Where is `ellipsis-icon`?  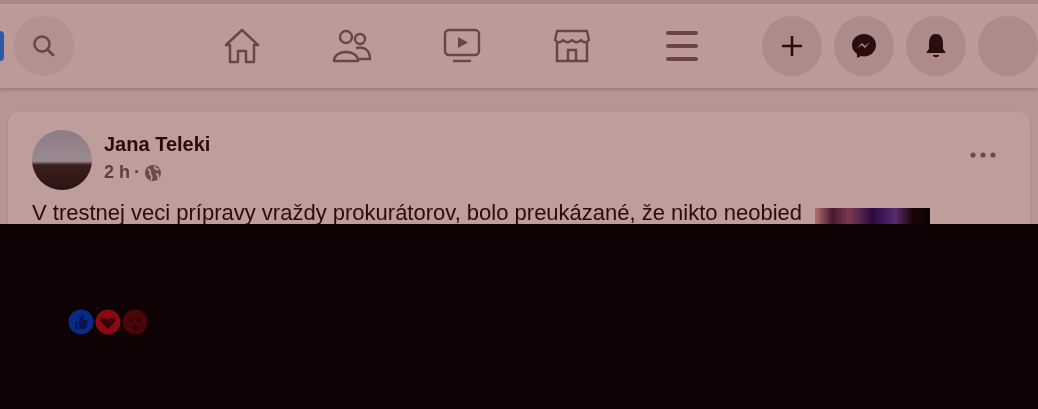
ellipsis-icon is located at coordinates (983, 155).